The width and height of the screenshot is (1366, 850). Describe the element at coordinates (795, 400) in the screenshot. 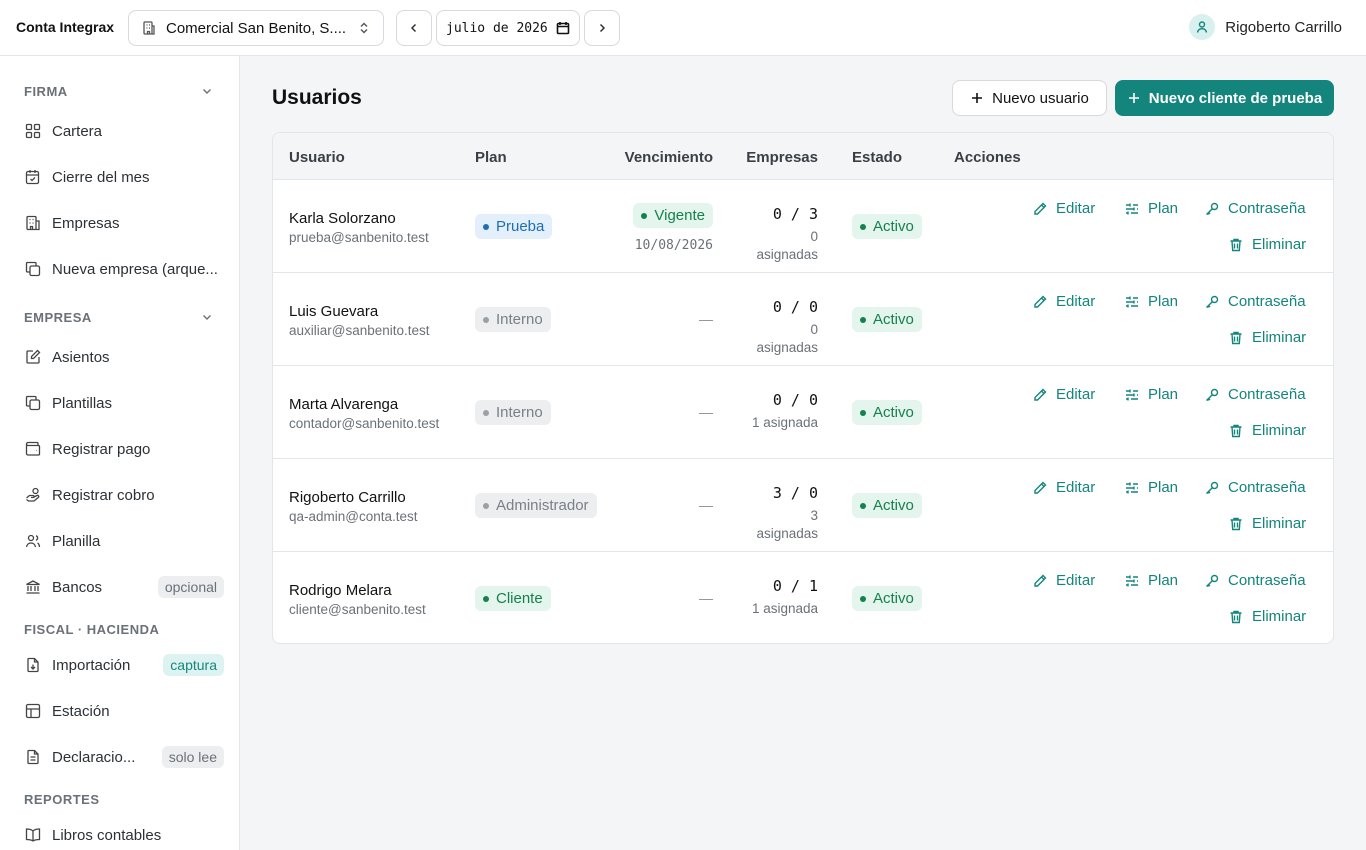

I see `companies-count: 0 / 0` at that location.